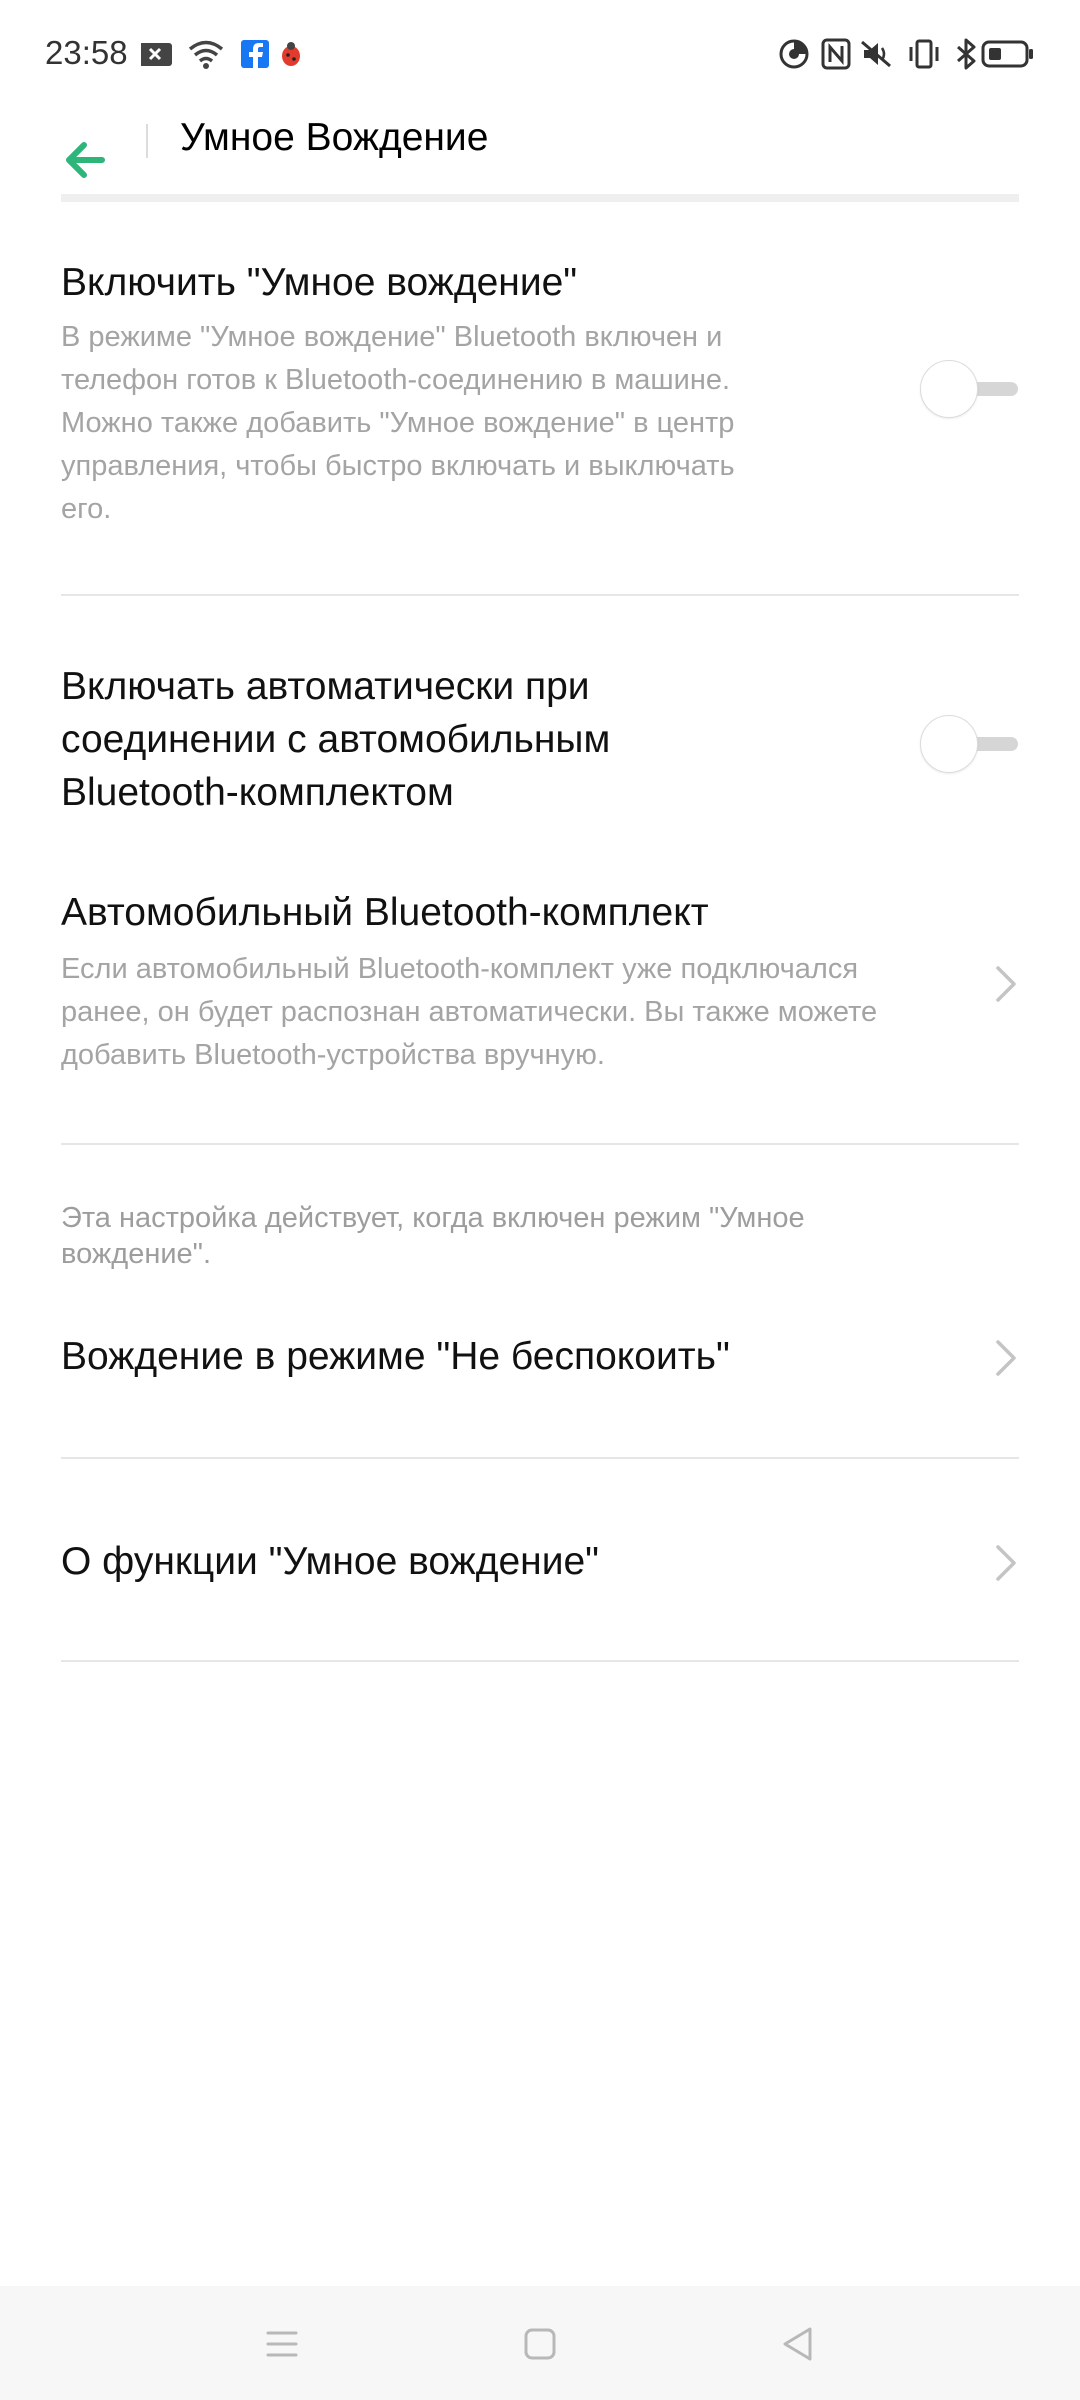  Describe the element at coordinates (794, 54) in the screenshot. I see `data-saver-icon` at that location.